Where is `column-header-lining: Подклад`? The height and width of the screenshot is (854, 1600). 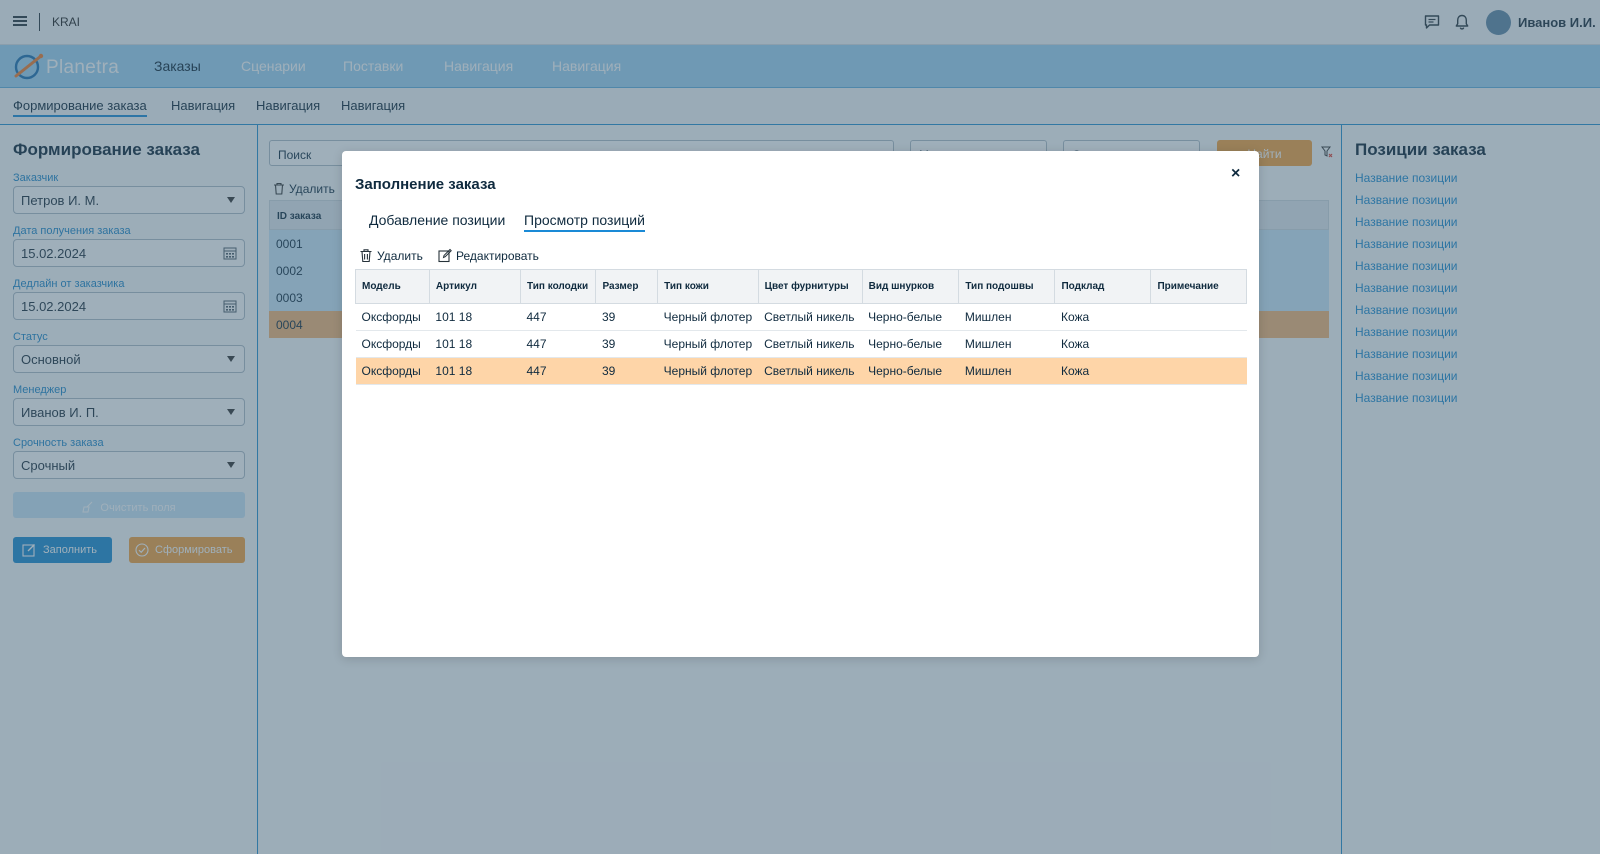 column-header-lining: Подклад is located at coordinates (1103, 286).